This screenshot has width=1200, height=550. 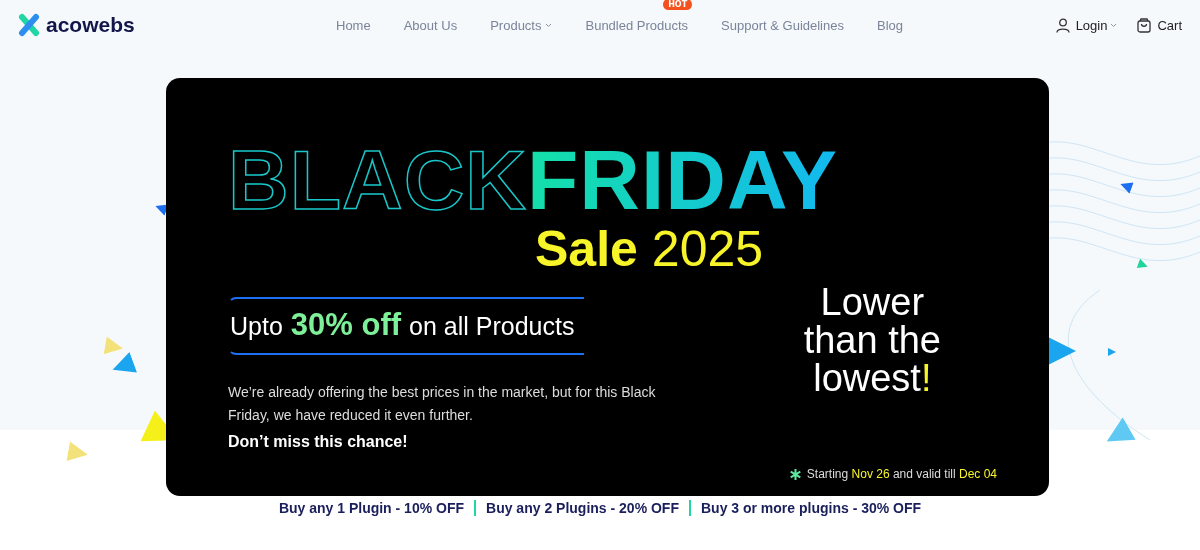 I want to click on nav-link: Bundled Products, so click(x=637, y=25).